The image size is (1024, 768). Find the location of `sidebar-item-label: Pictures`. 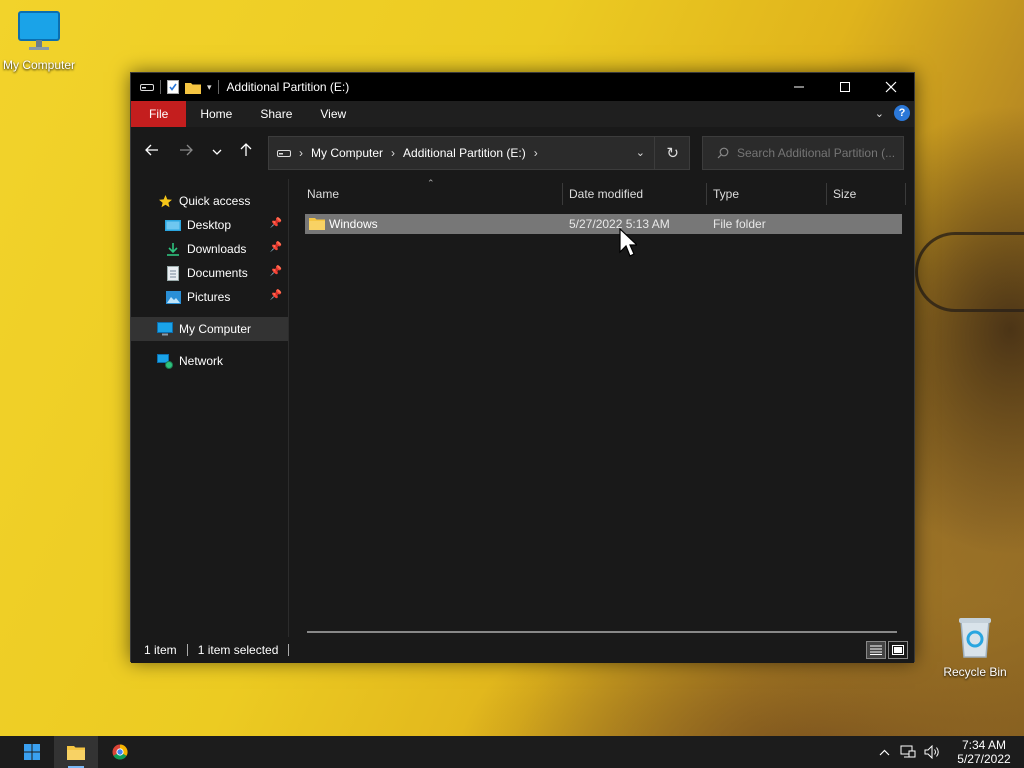

sidebar-item-label: Pictures is located at coordinates (209, 297).